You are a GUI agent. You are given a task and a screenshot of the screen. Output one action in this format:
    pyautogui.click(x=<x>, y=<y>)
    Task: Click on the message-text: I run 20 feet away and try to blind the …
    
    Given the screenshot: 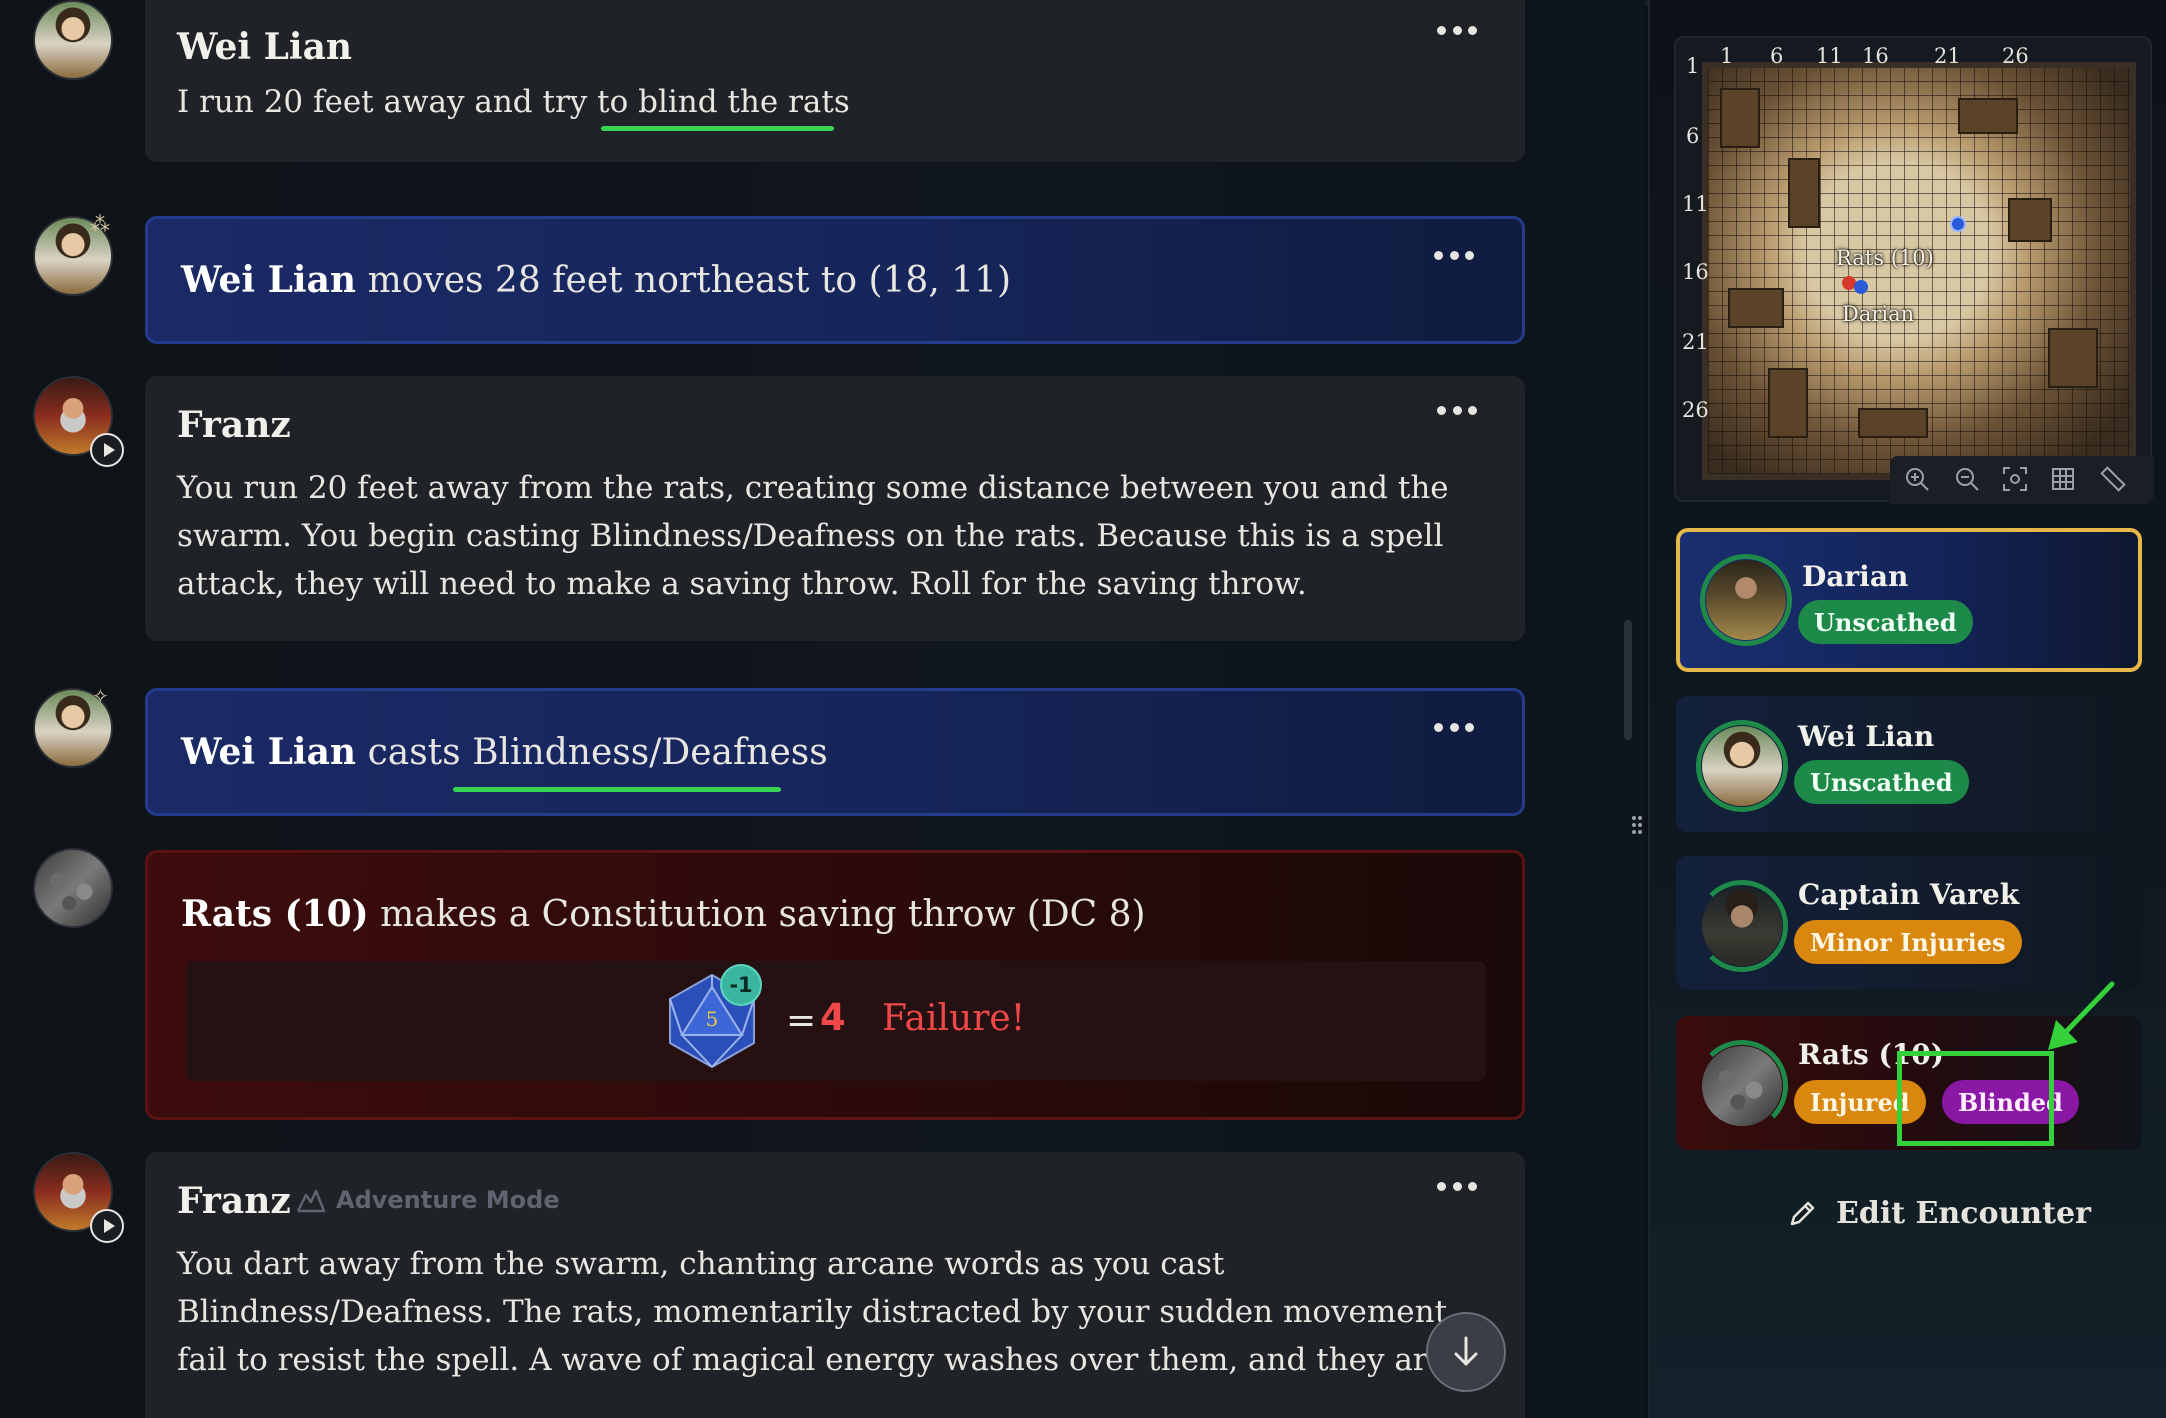 What is the action you would take?
    pyautogui.click(x=821, y=102)
    